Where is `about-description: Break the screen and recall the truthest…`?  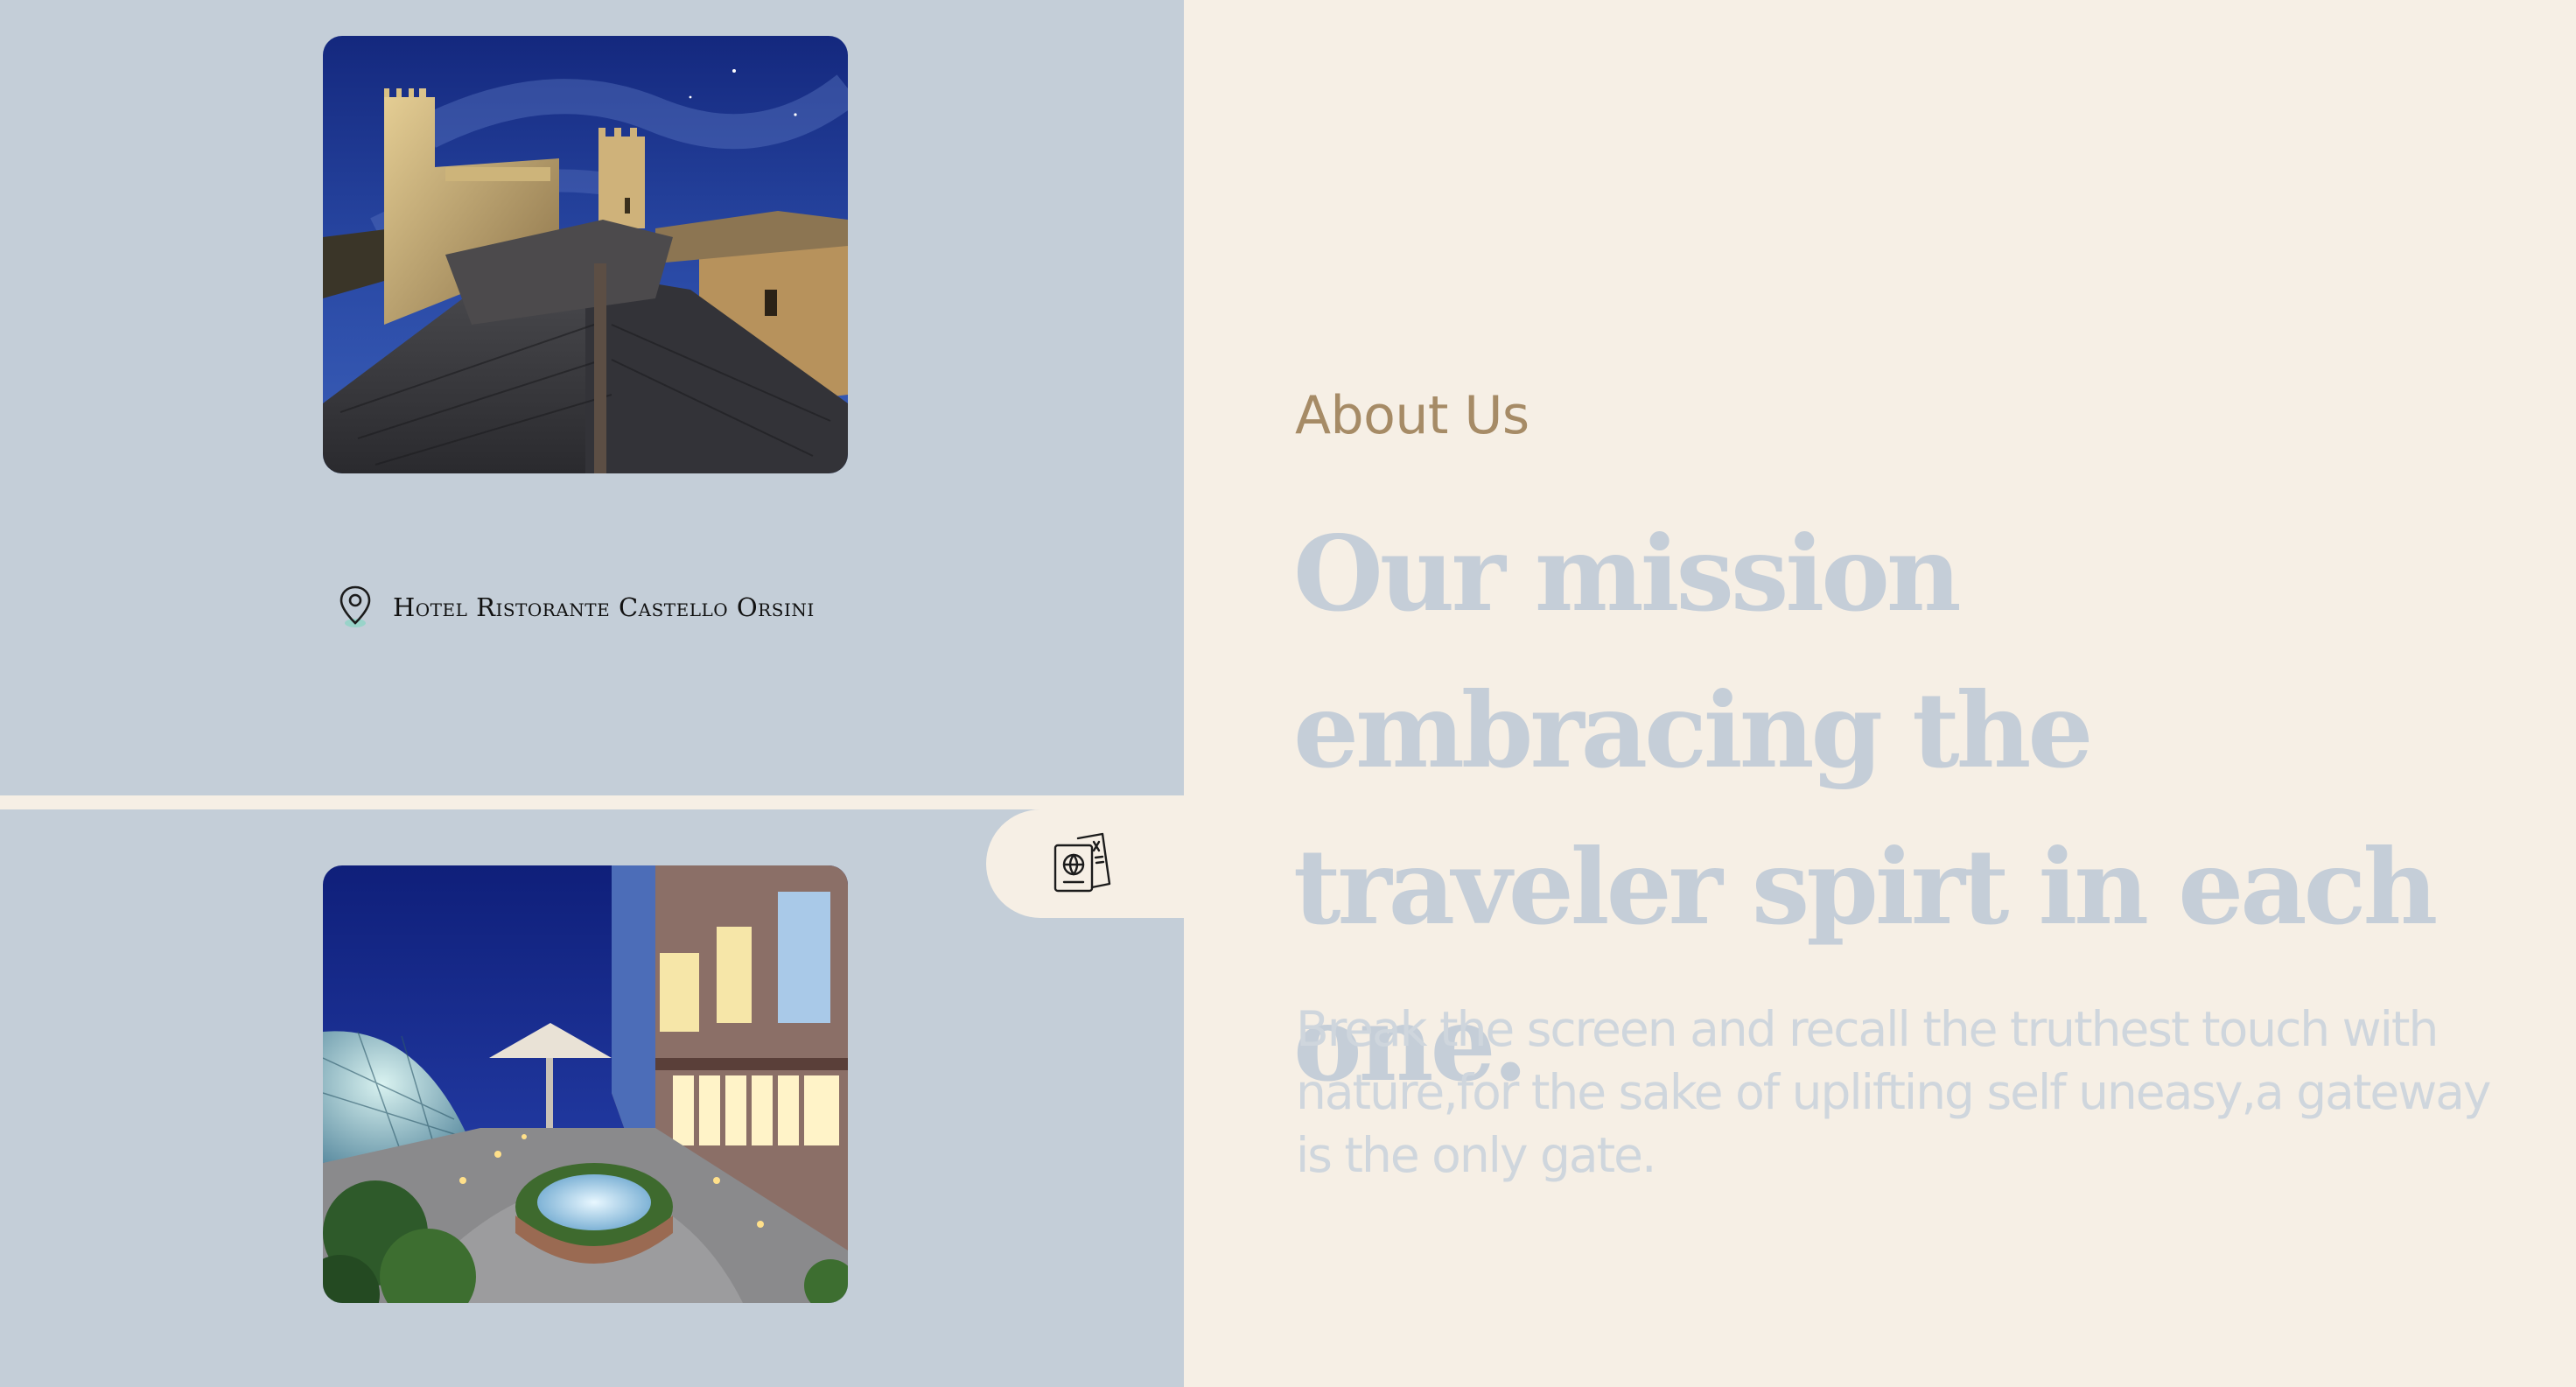 about-description: Break the screen and recall the truthest… is located at coordinates (1893, 1092).